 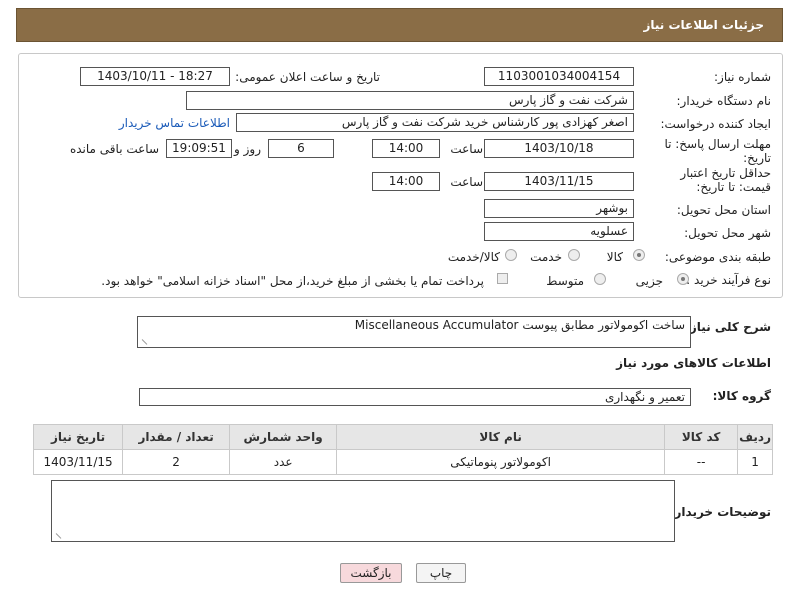 I want to click on process-minor-label: جزیی, so click(x=649, y=281).